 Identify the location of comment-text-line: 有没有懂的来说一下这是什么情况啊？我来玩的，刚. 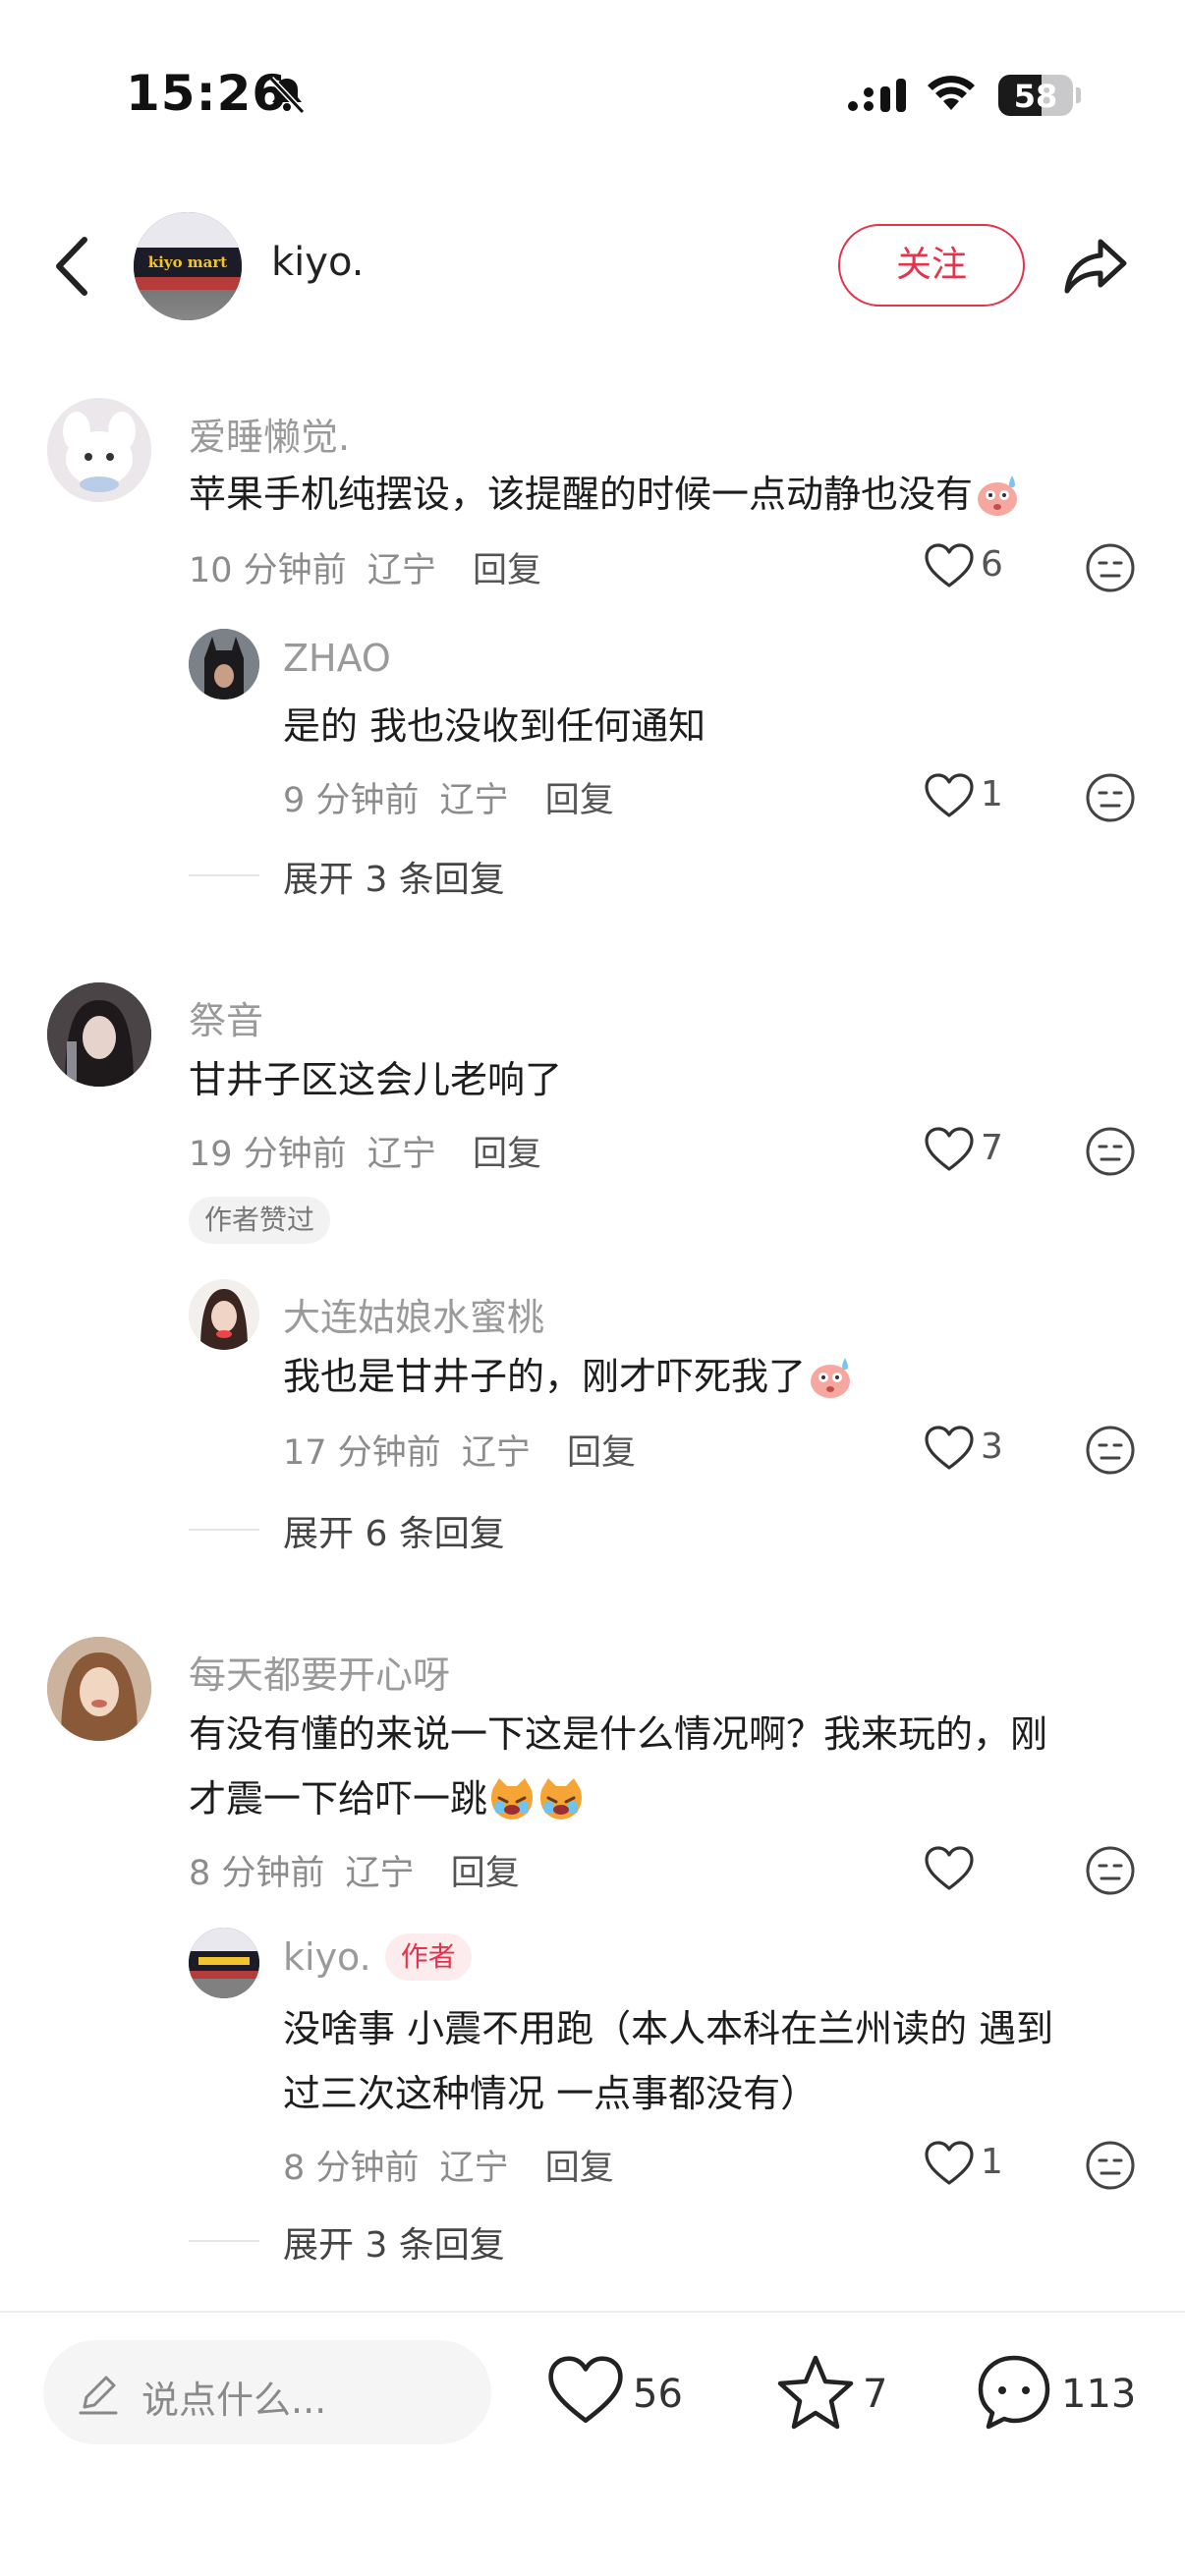
(619, 1734).